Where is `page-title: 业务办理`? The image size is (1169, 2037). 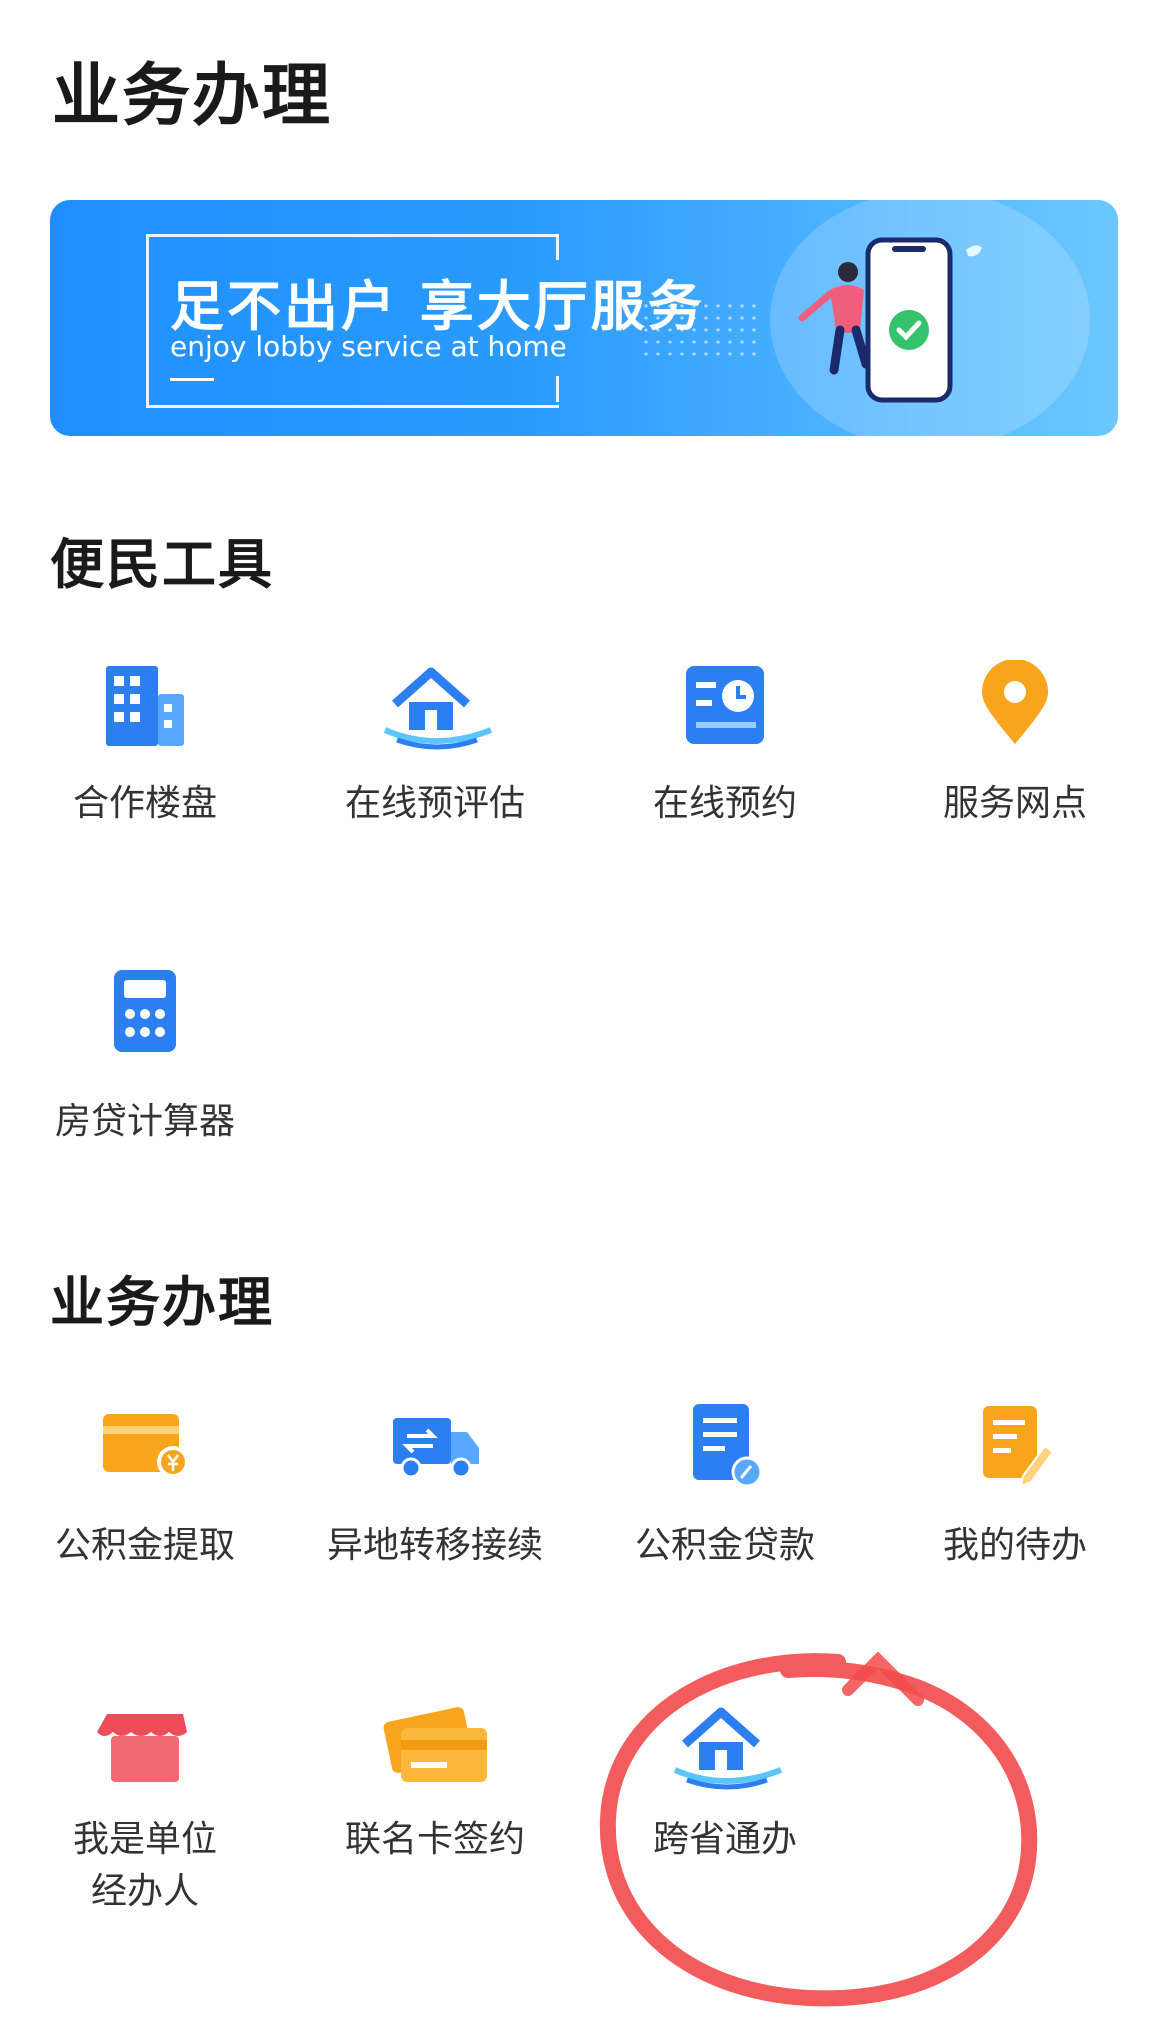
page-title: 业务办理 is located at coordinates (192, 96).